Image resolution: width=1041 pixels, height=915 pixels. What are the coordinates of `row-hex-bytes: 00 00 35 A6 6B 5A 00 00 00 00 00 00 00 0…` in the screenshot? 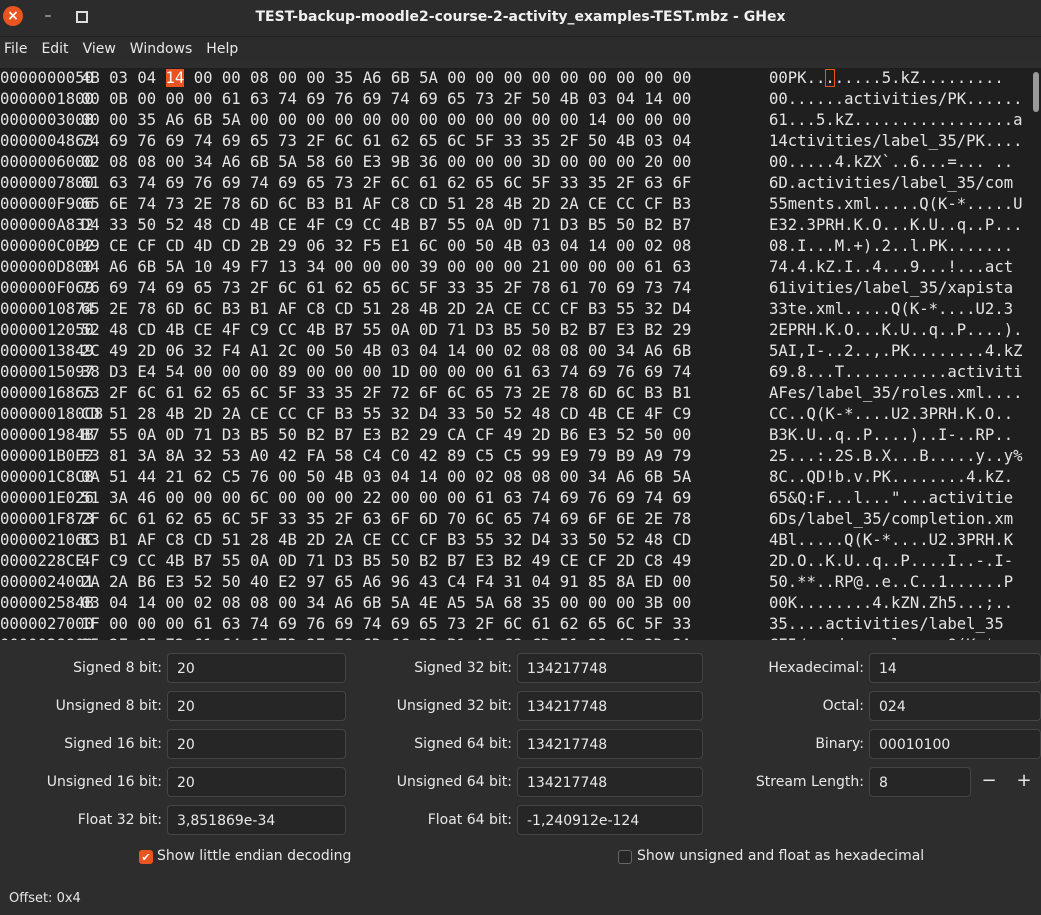 It's located at (386, 120).